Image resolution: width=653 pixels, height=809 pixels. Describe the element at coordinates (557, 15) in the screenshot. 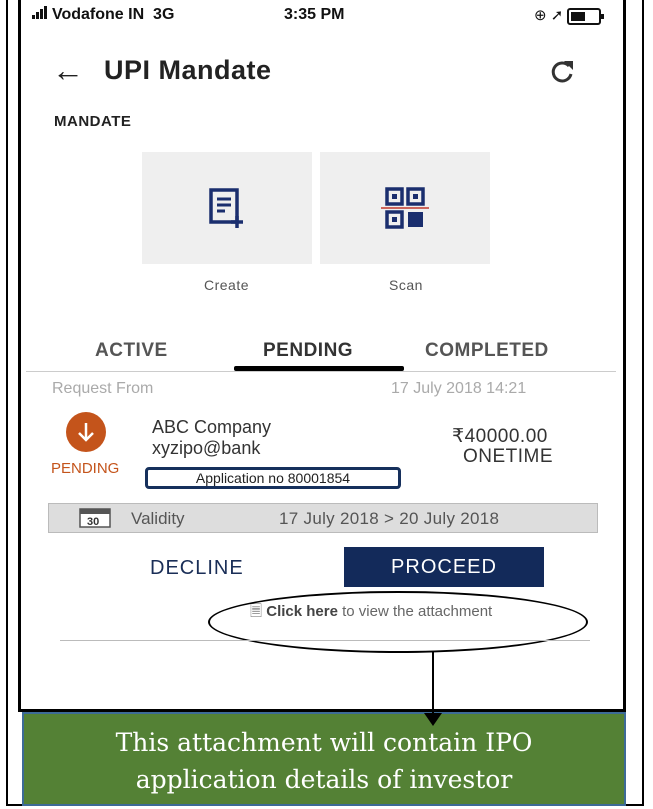

I see `location-icon: ➚` at that location.